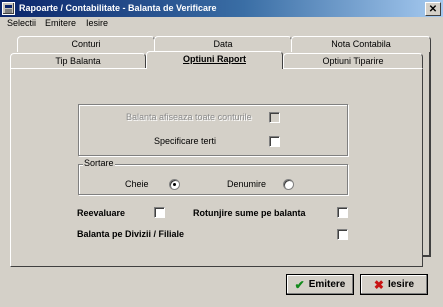 The height and width of the screenshot is (307, 443). What do you see at coordinates (21, 23) in the screenshot?
I see `menu-selectii: Selectii` at bounding box center [21, 23].